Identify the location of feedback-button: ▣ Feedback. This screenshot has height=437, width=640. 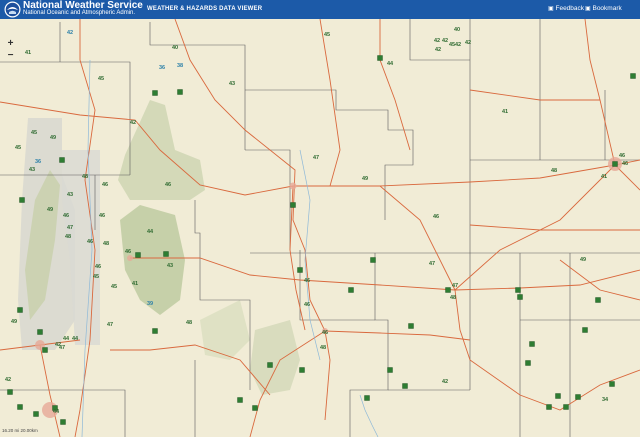
(566, 8).